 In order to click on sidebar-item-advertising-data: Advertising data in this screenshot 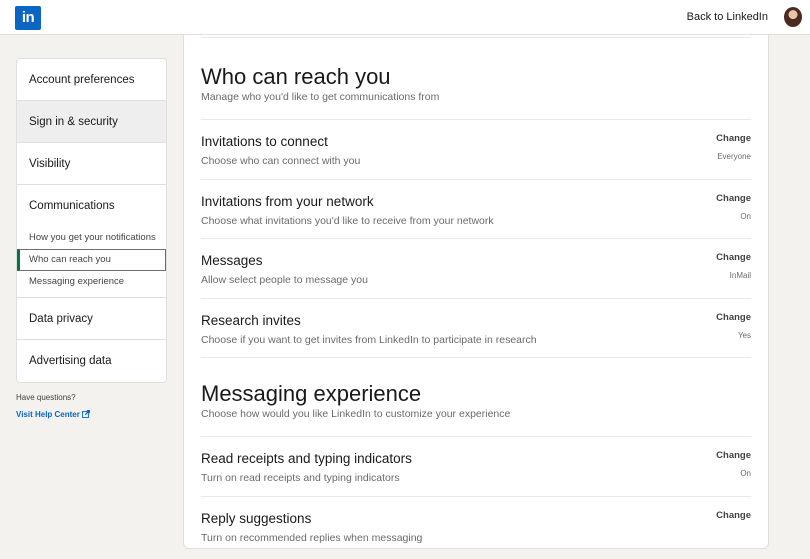, I will do `click(91, 361)`.